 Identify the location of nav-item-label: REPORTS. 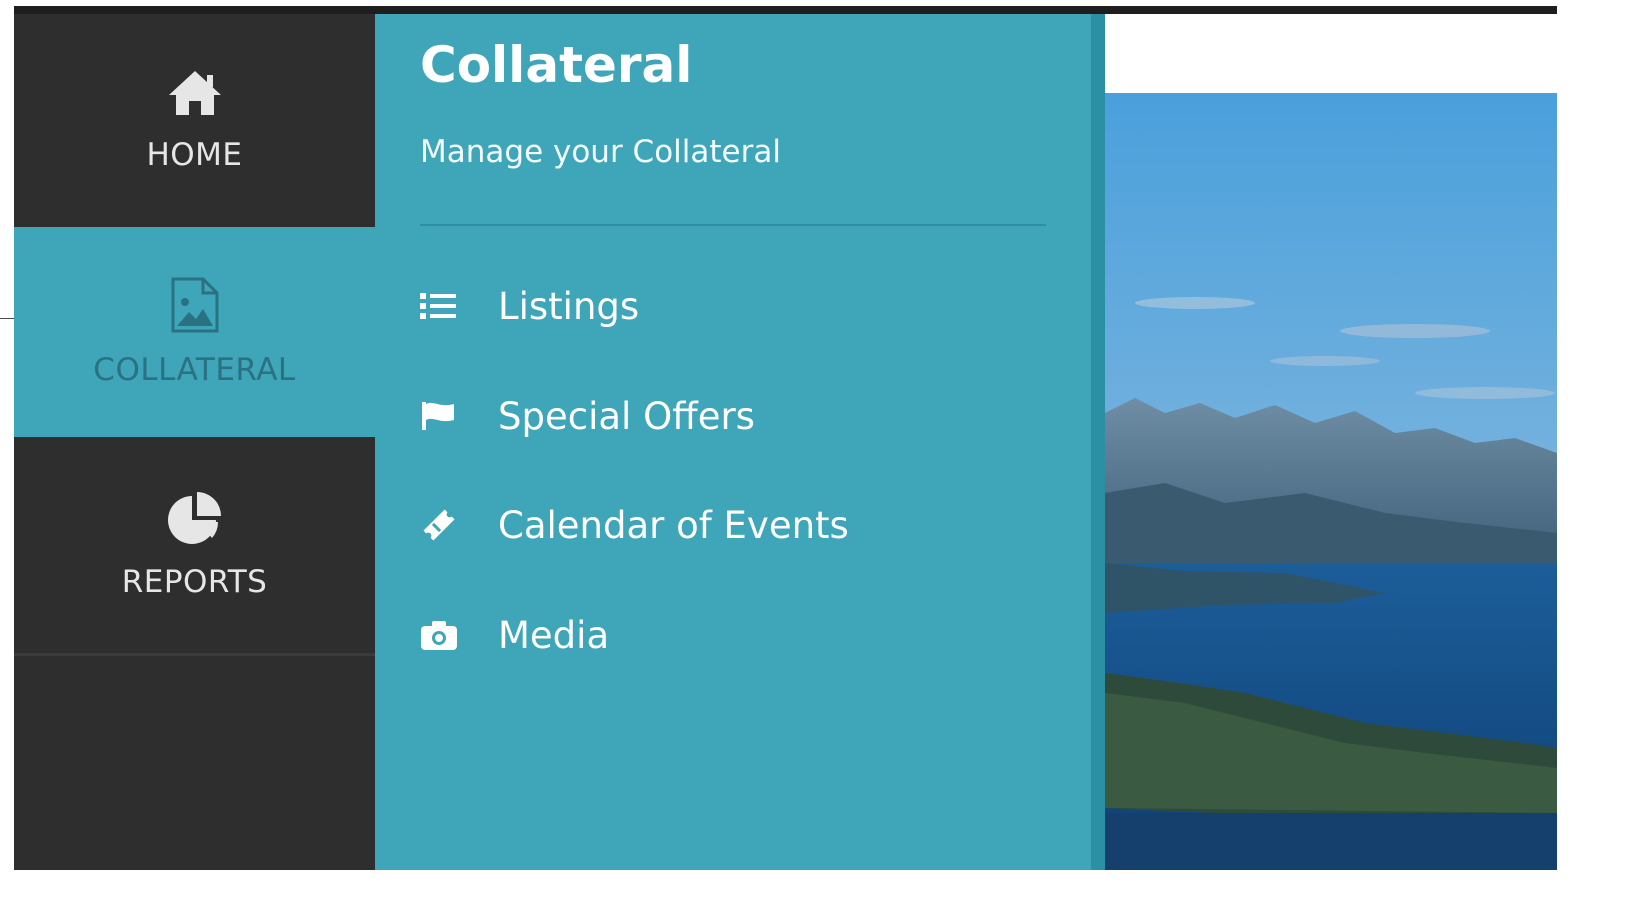
(194, 582).